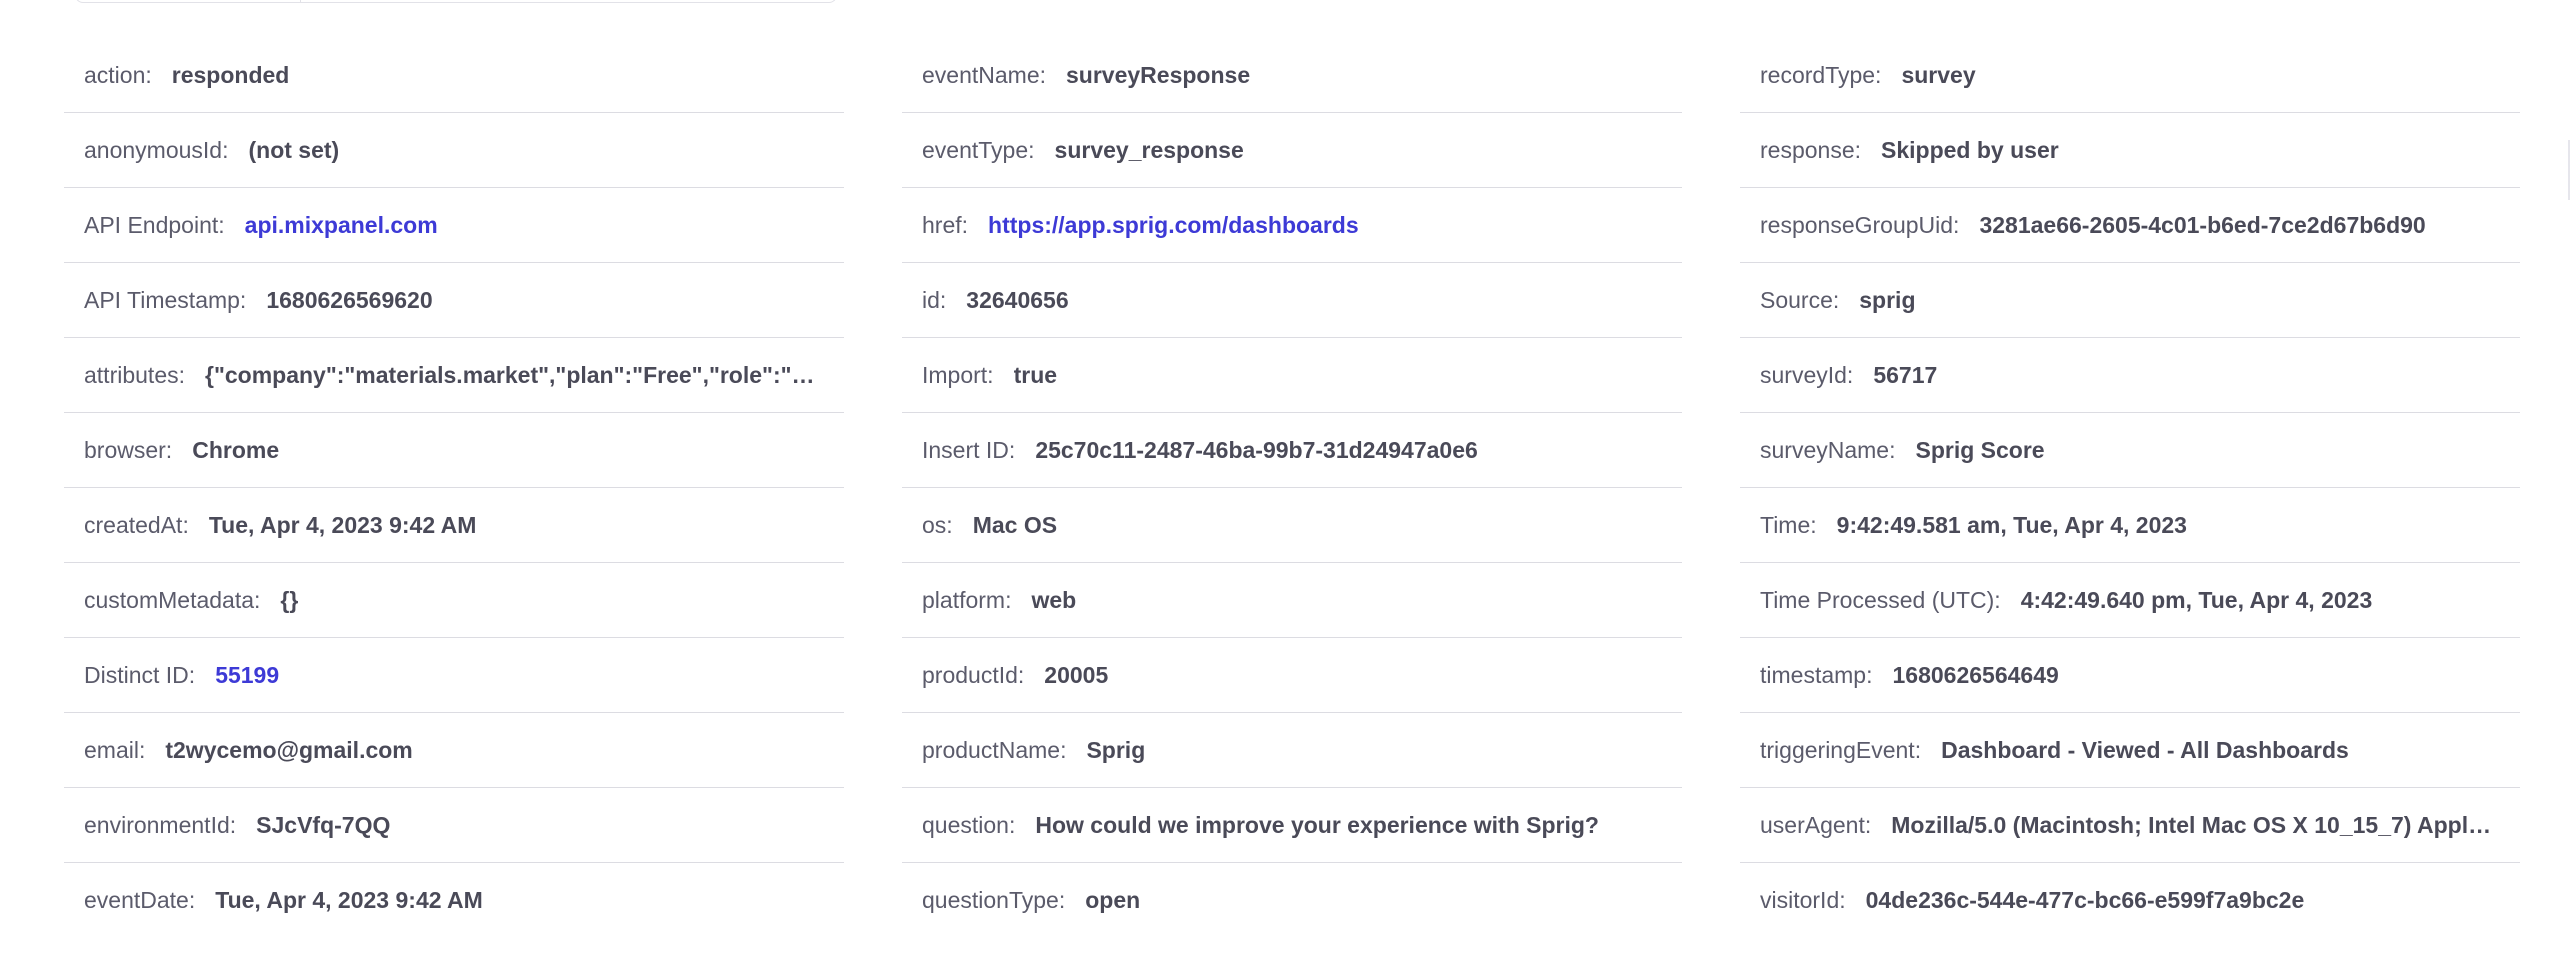  Describe the element at coordinates (2011, 524) in the screenshot. I see `property-value: 9:42:49.581 am, Tue, Apr 4, 2023` at that location.